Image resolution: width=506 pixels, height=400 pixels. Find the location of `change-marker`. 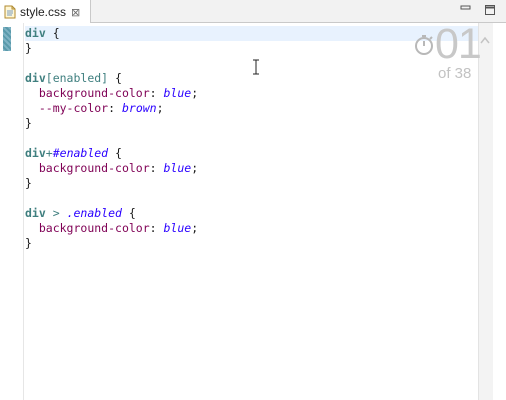

change-marker is located at coordinates (7, 39).